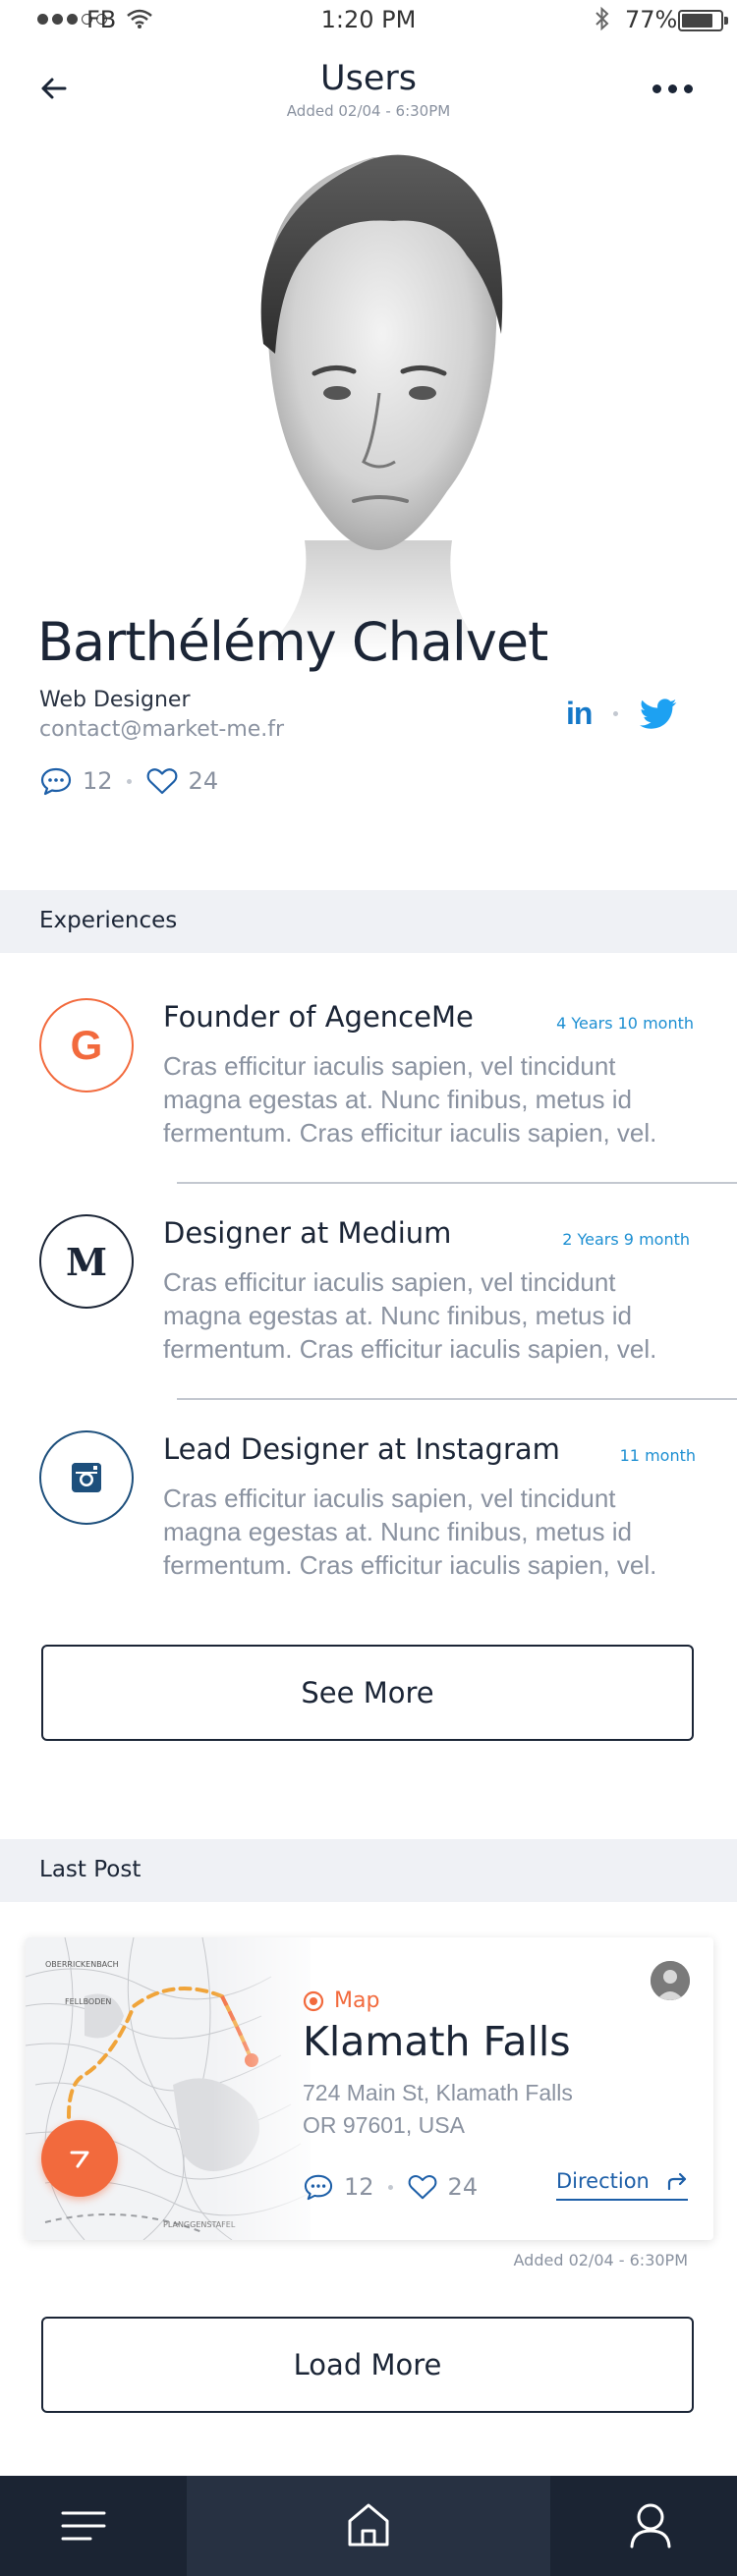 The width and height of the screenshot is (737, 2576). What do you see at coordinates (579, 714) in the screenshot?
I see `linkedin-icon: in` at bounding box center [579, 714].